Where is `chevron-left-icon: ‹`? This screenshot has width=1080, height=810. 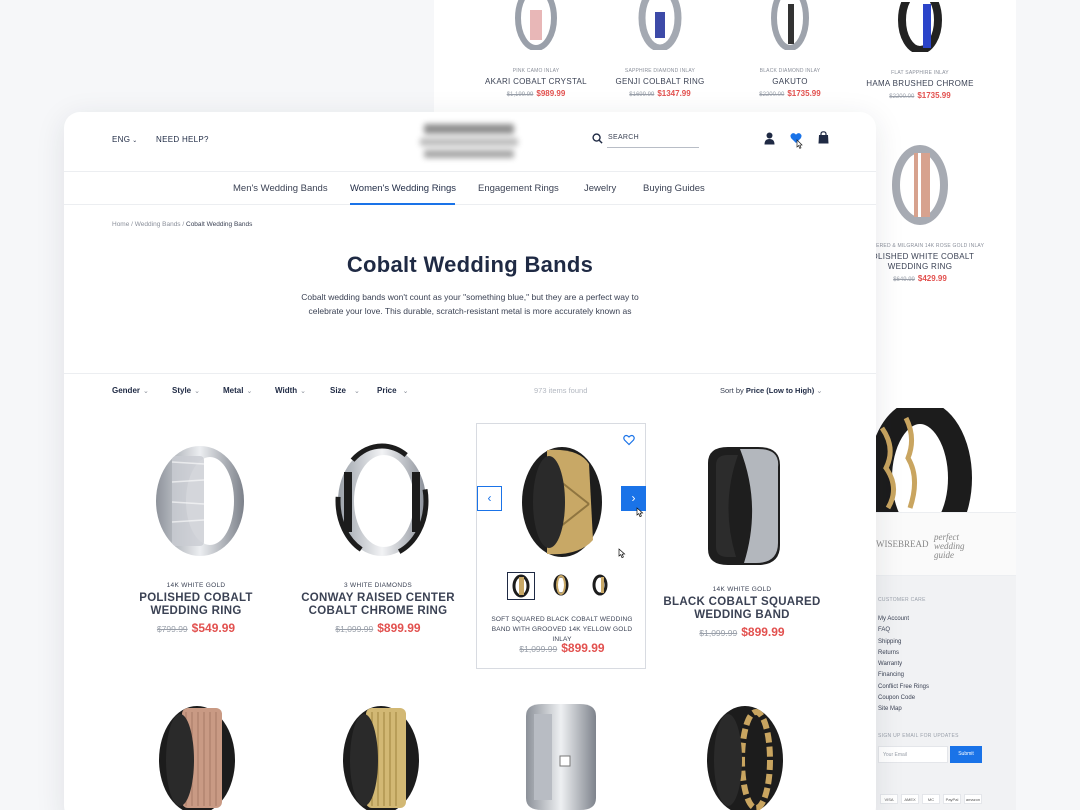 chevron-left-icon: ‹ is located at coordinates (489, 498).